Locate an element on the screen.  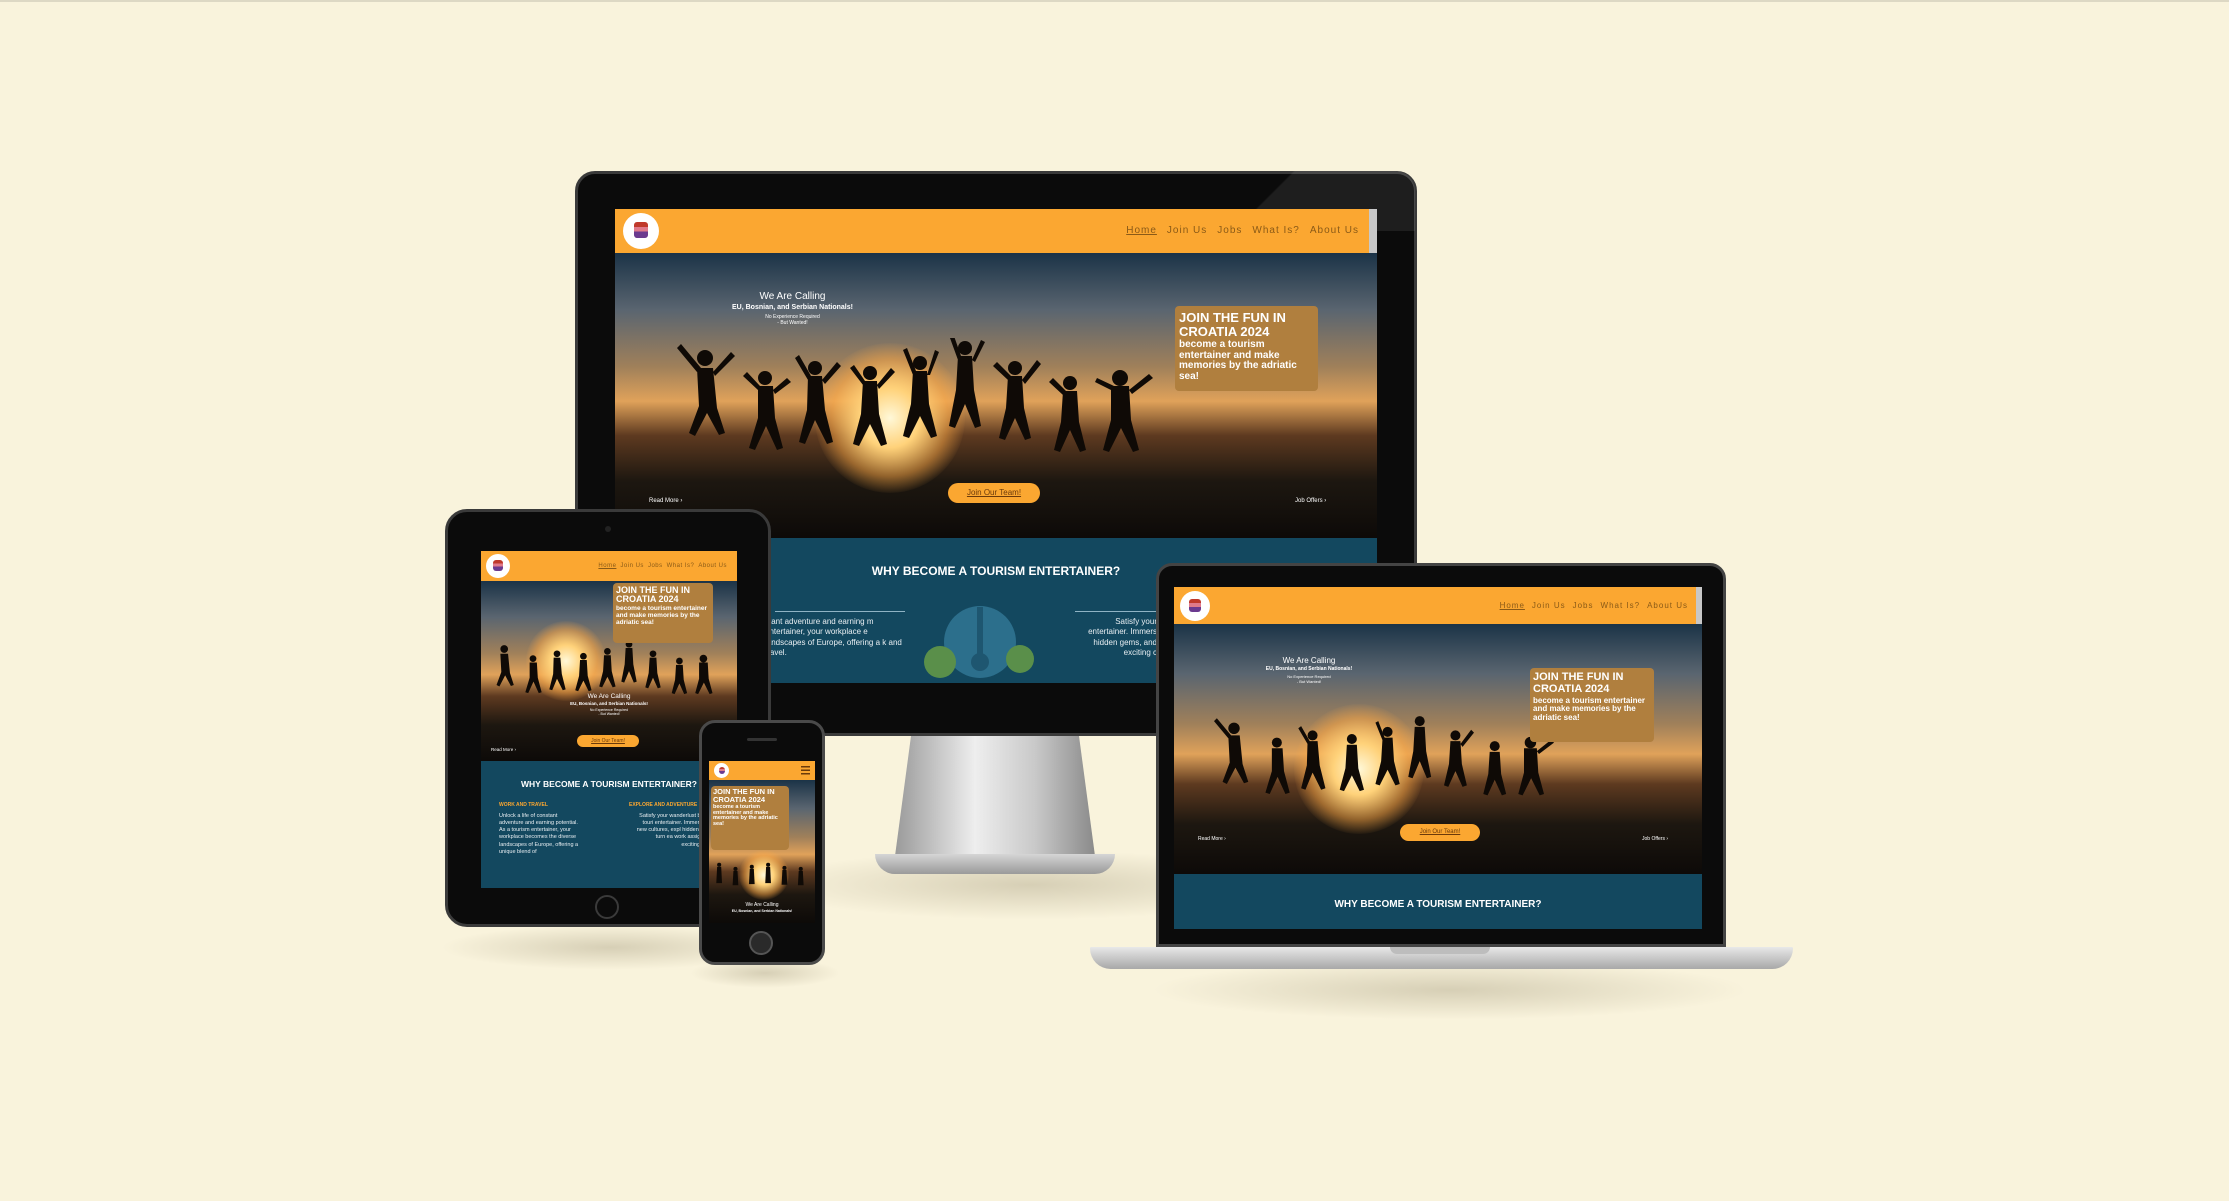
laptop-nav-links: Home Join Us Jobs What Is? About Us is located at coordinates (1594, 605).